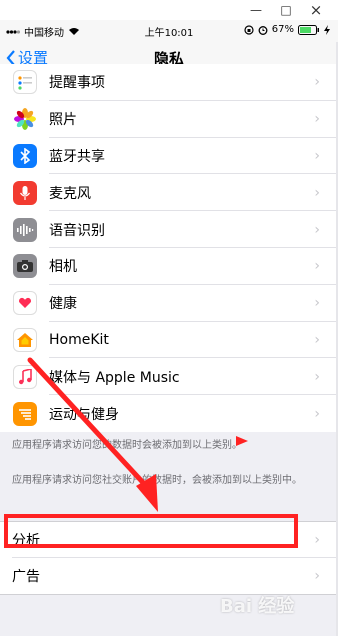 The image size is (338, 636). Describe the element at coordinates (257, 606) in the screenshot. I see `watermark: Bai 经验` at that location.